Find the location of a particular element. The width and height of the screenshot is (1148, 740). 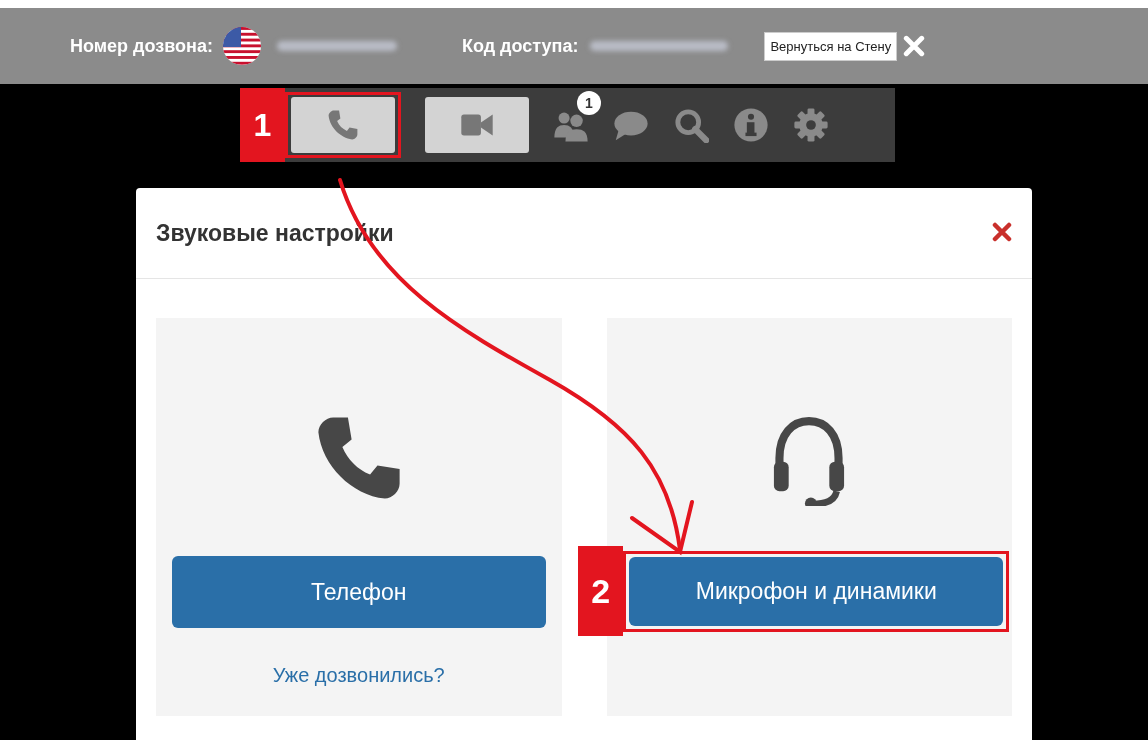

callout-number: 2 is located at coordinates (601, 591).